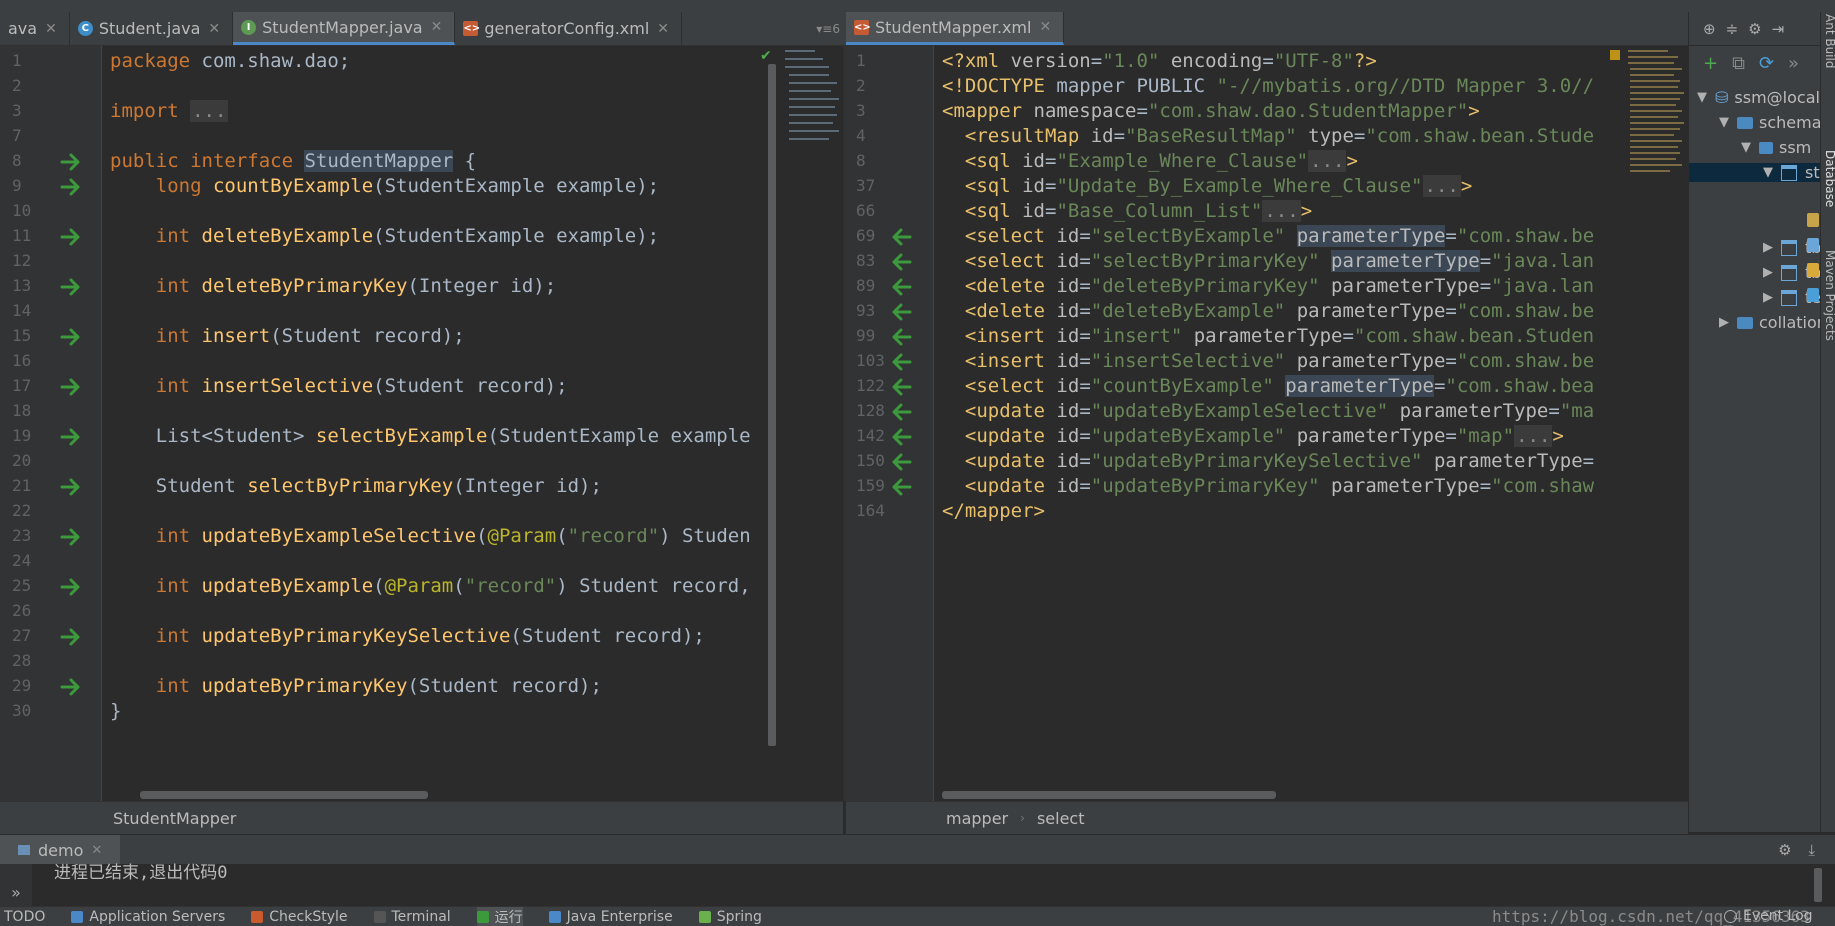 The width and height of the screenshot is (1835, 926). What do you see at coordinates (1818, 885) in the screenshot?
I see `output-scrollbar` at bounding box center [1818, 885].